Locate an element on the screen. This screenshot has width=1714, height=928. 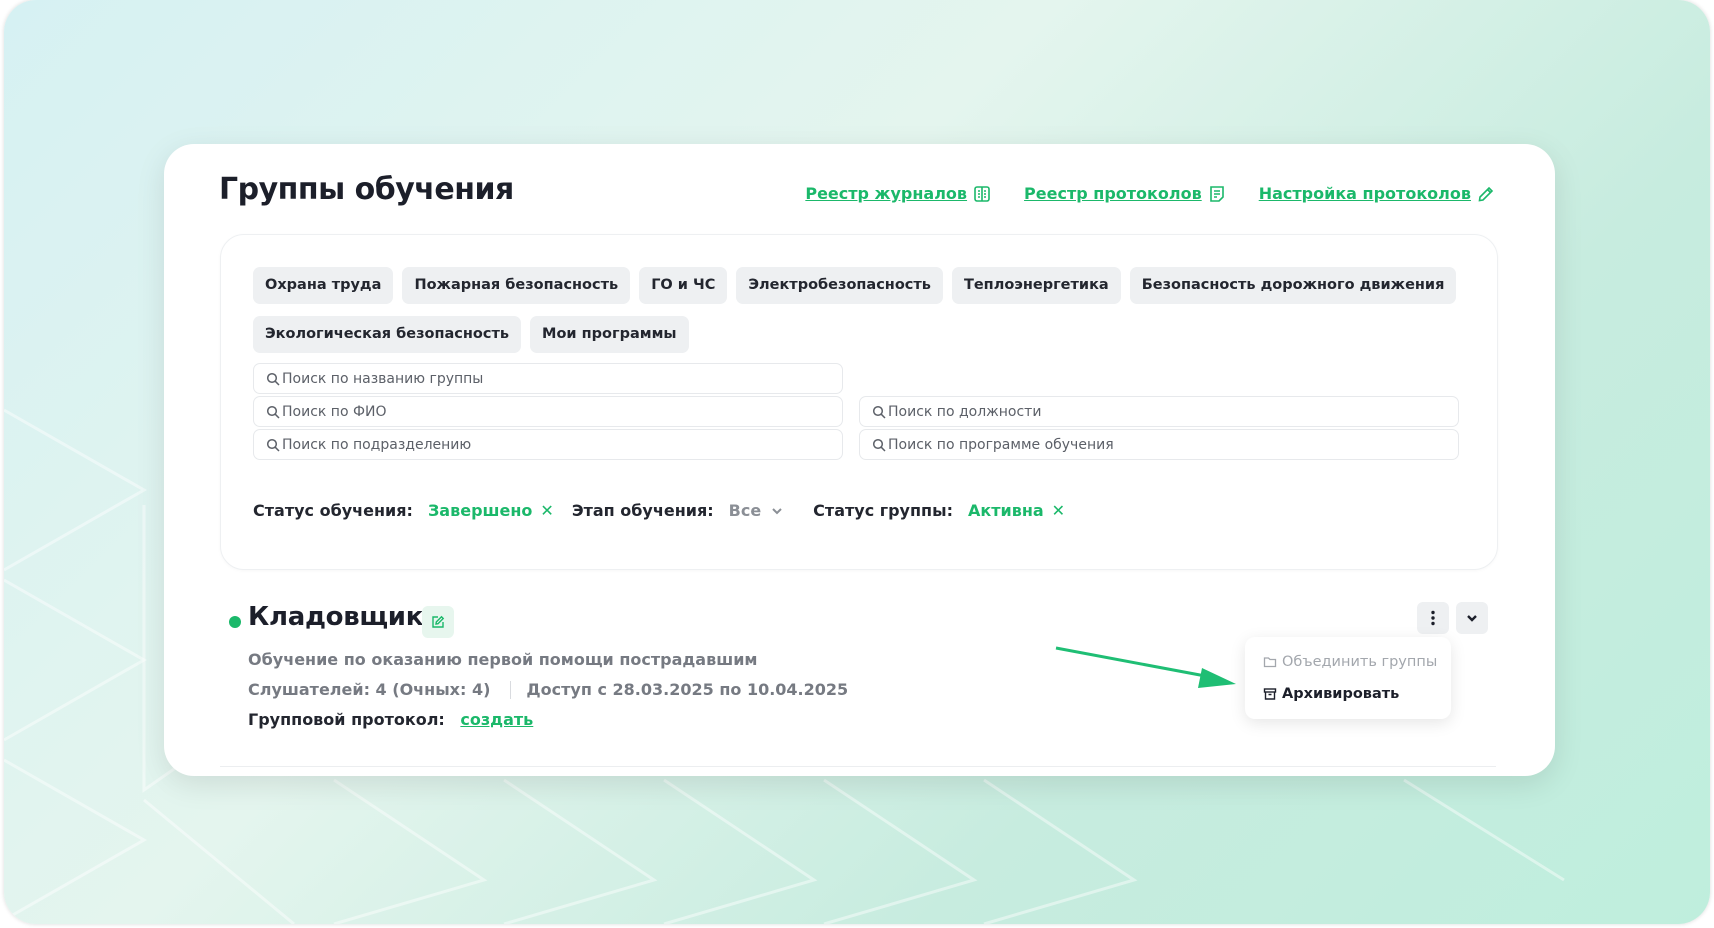
more-actions-button is located at coordinates (1433, 618).